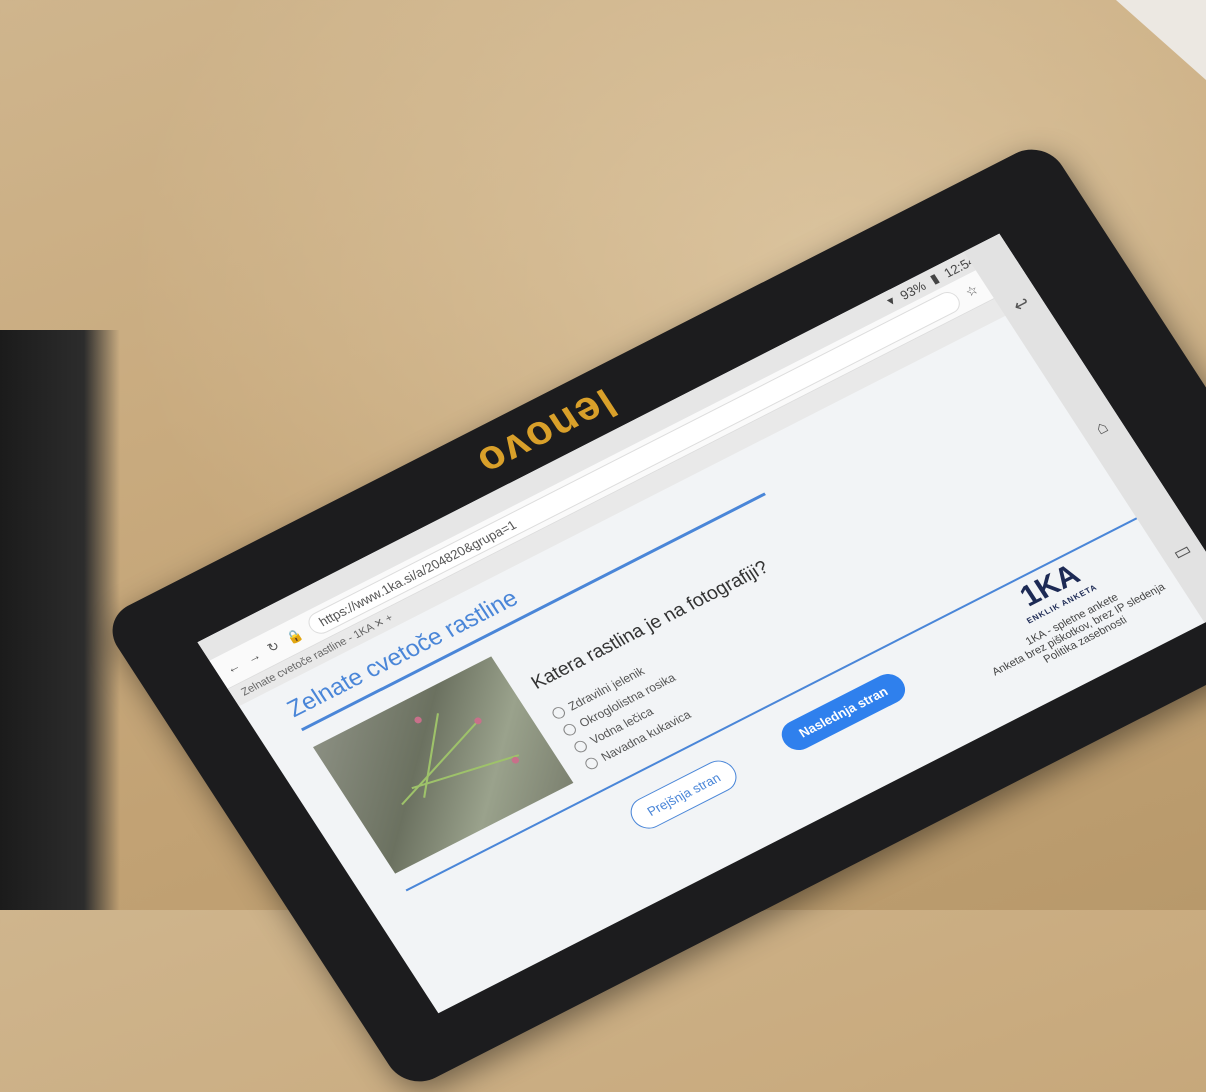  I want to click on next-page-button: Naslednja stran, so click(843, 712).